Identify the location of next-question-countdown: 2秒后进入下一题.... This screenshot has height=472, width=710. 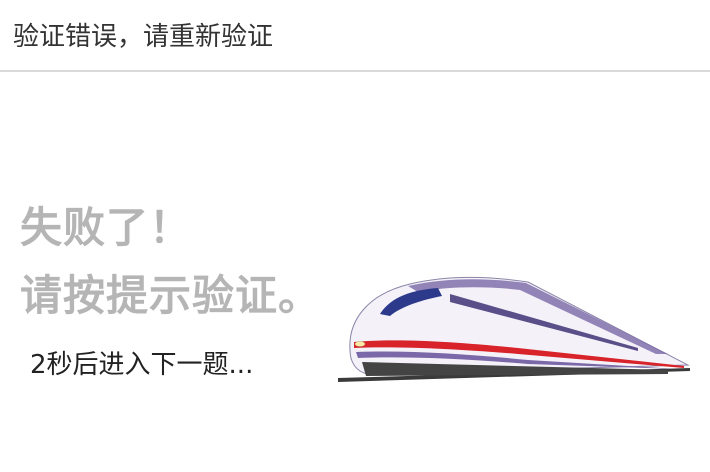
(142, 365).